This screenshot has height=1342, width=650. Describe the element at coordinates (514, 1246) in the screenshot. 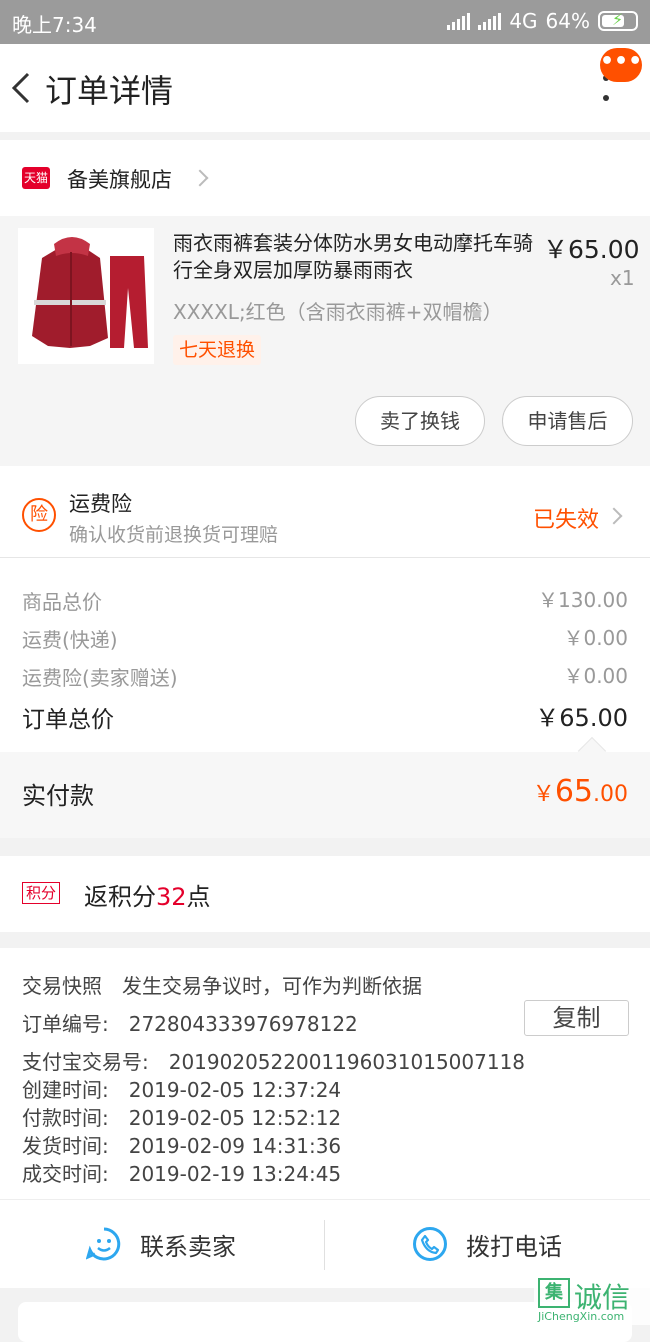

I see `call-phone-label: 拨打电话` at that location.